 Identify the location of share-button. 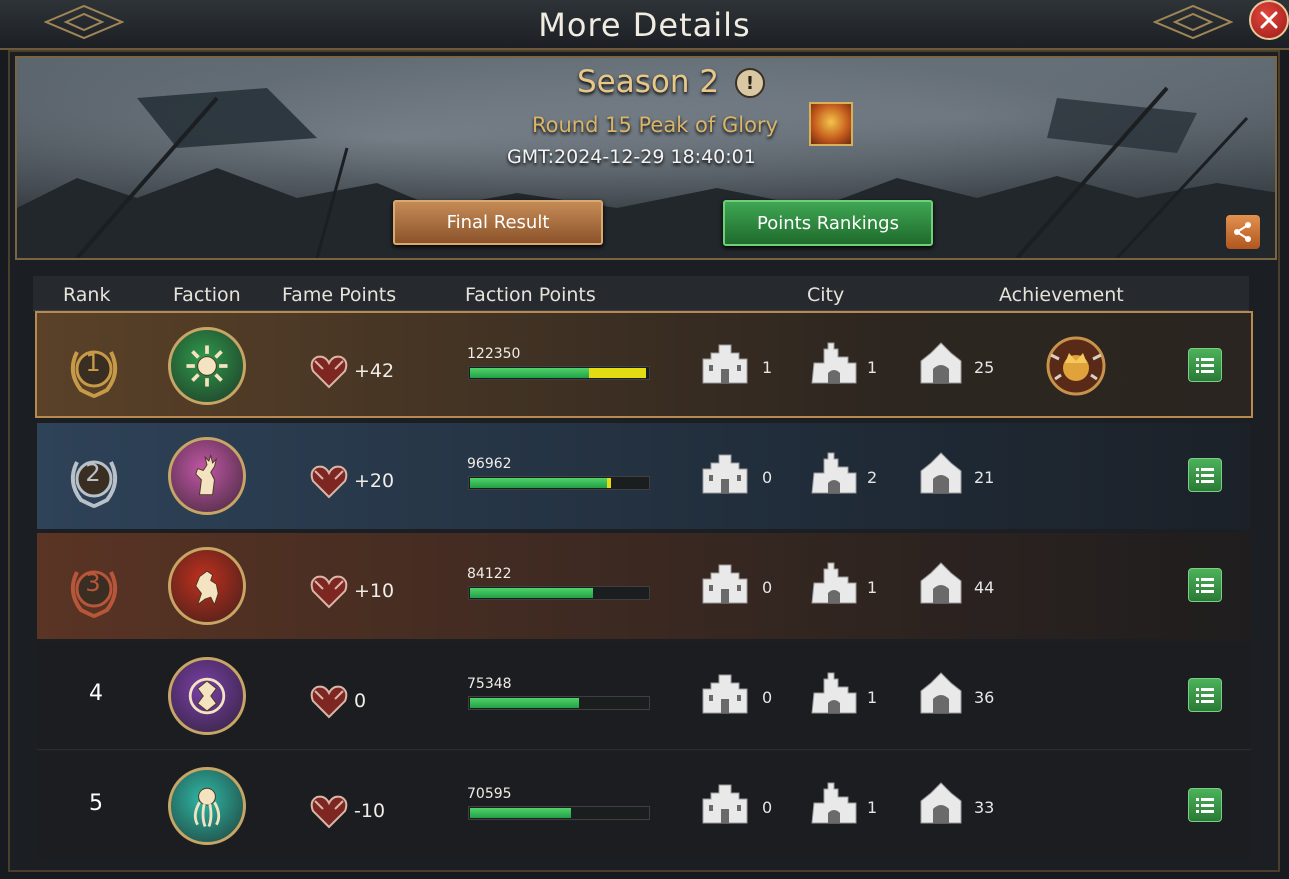
(1243, 232).